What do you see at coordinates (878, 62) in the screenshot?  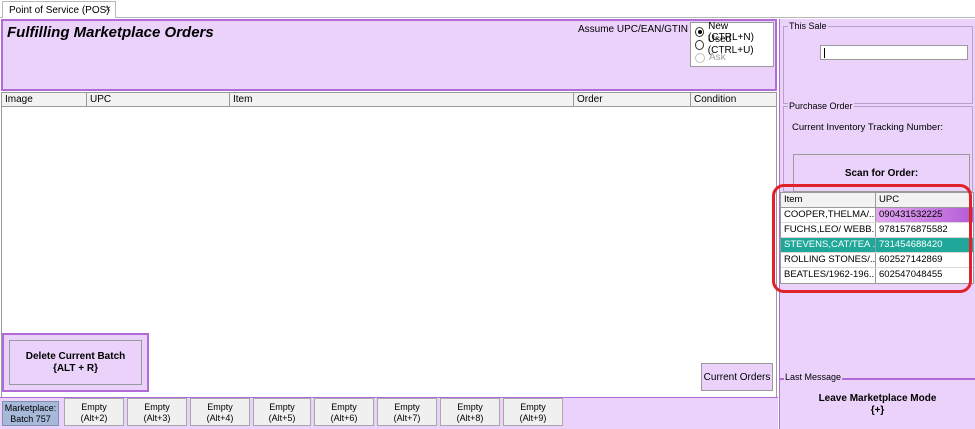 I see `this-sale-group: This Sale` at bounding box center [878, 62].